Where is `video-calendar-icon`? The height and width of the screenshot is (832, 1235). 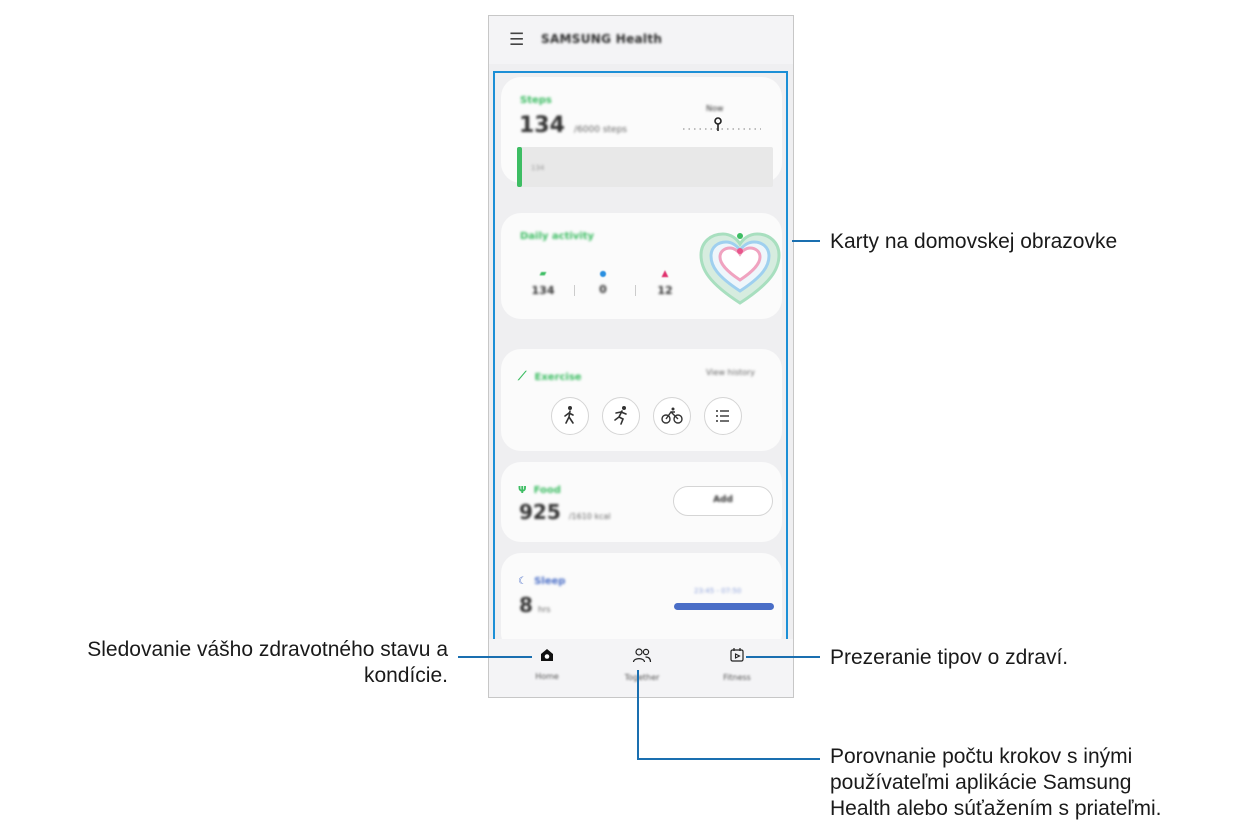
video-calendar-icon is located at coordinates (737, 655).